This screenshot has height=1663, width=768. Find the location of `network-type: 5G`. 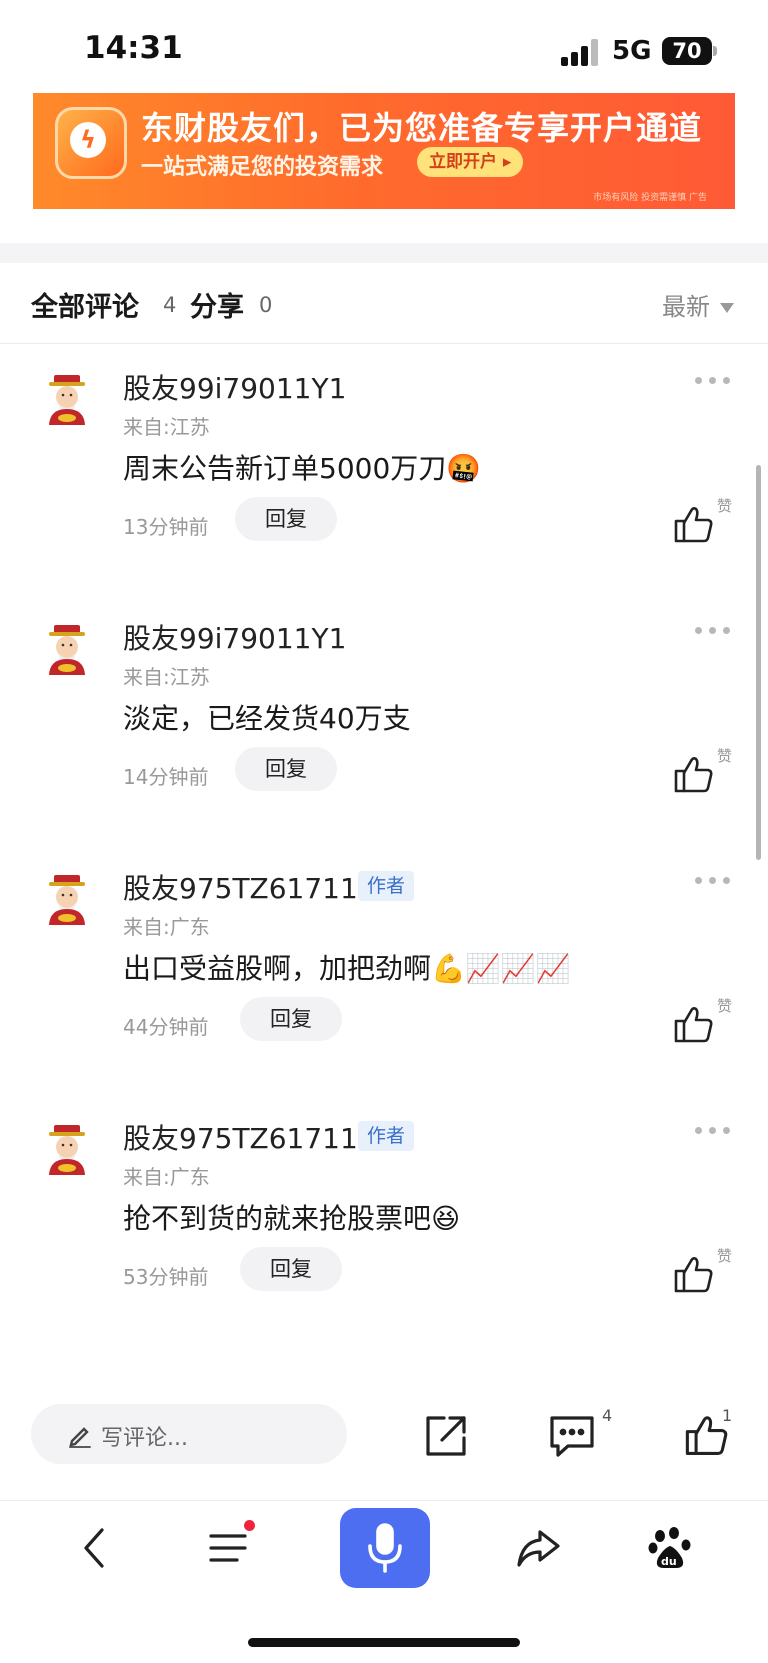

network-type: 5G is located at coordinates (632, 51).